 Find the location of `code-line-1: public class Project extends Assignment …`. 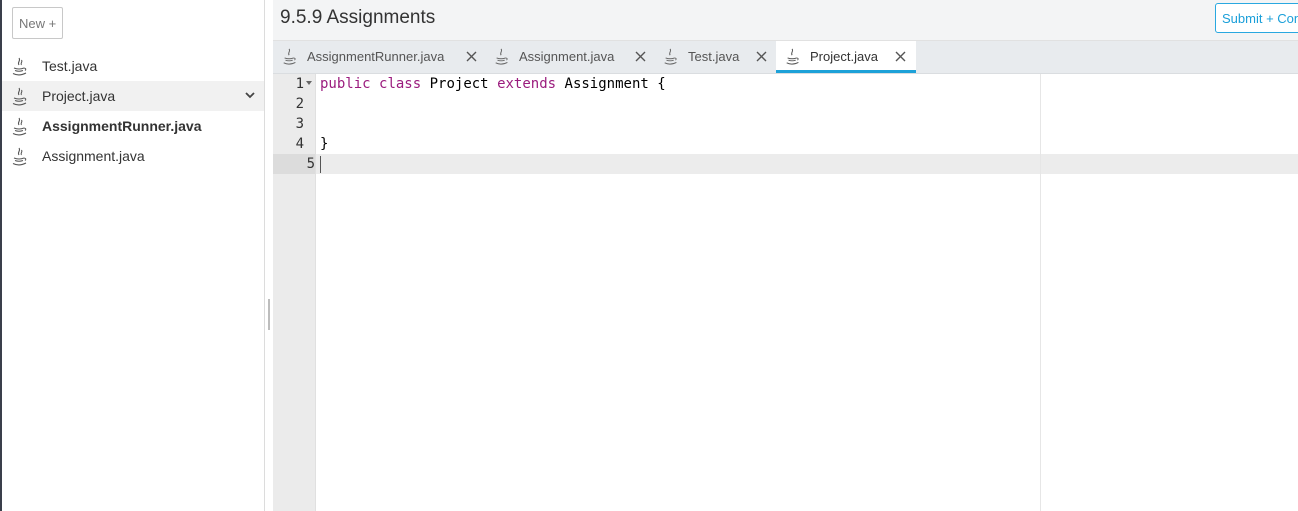

code-line-1: public class Project extends Assignment … is located at coordinates (493, 84).